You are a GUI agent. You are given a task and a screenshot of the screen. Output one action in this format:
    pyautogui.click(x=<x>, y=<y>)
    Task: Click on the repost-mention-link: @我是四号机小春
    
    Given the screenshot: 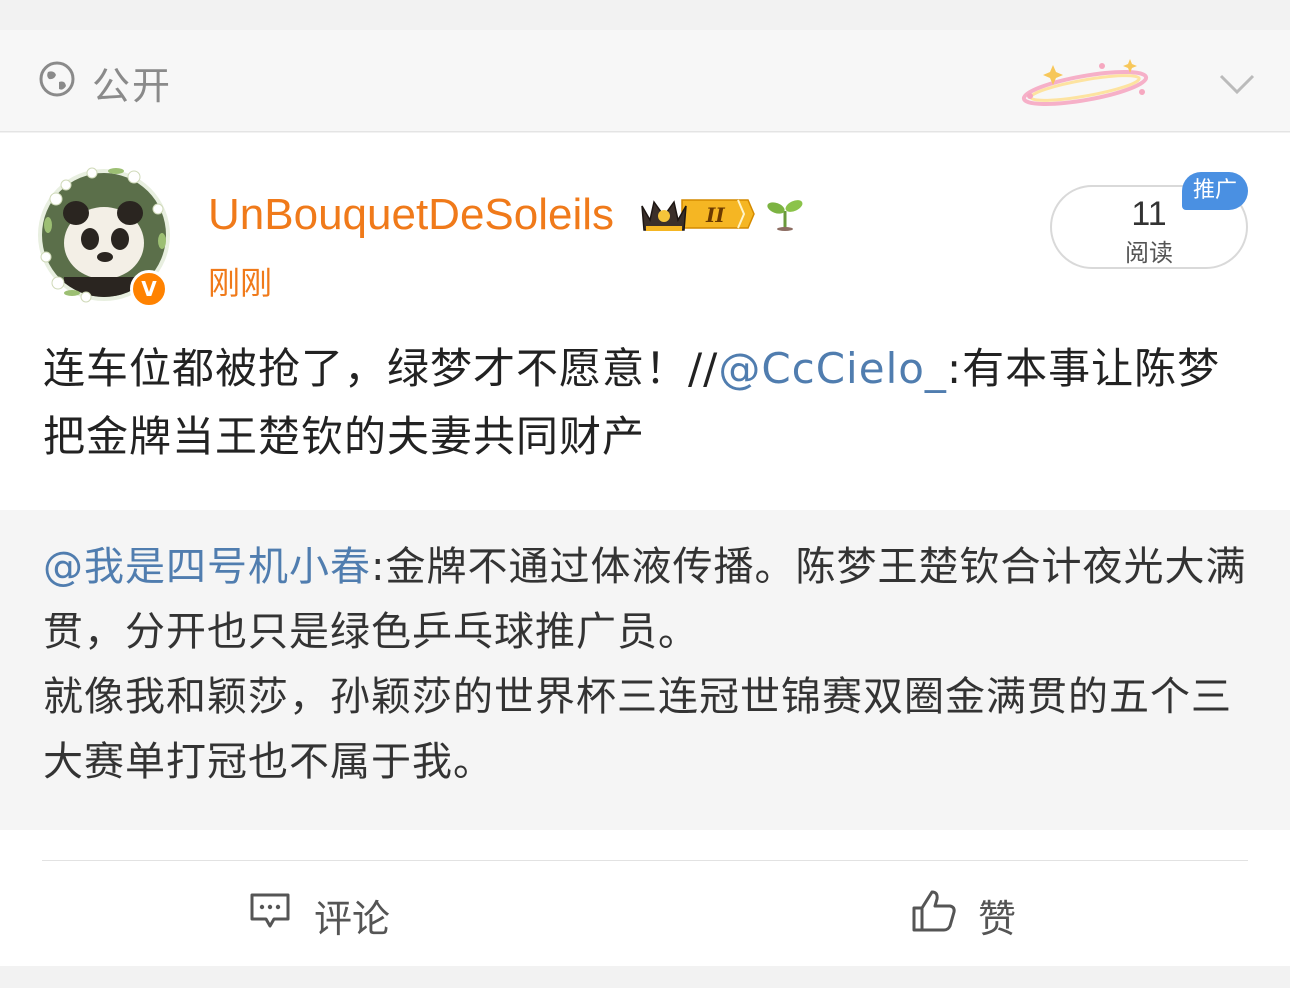 What is the action you would take?
    pyautogui.click(x=207, y=567)
    